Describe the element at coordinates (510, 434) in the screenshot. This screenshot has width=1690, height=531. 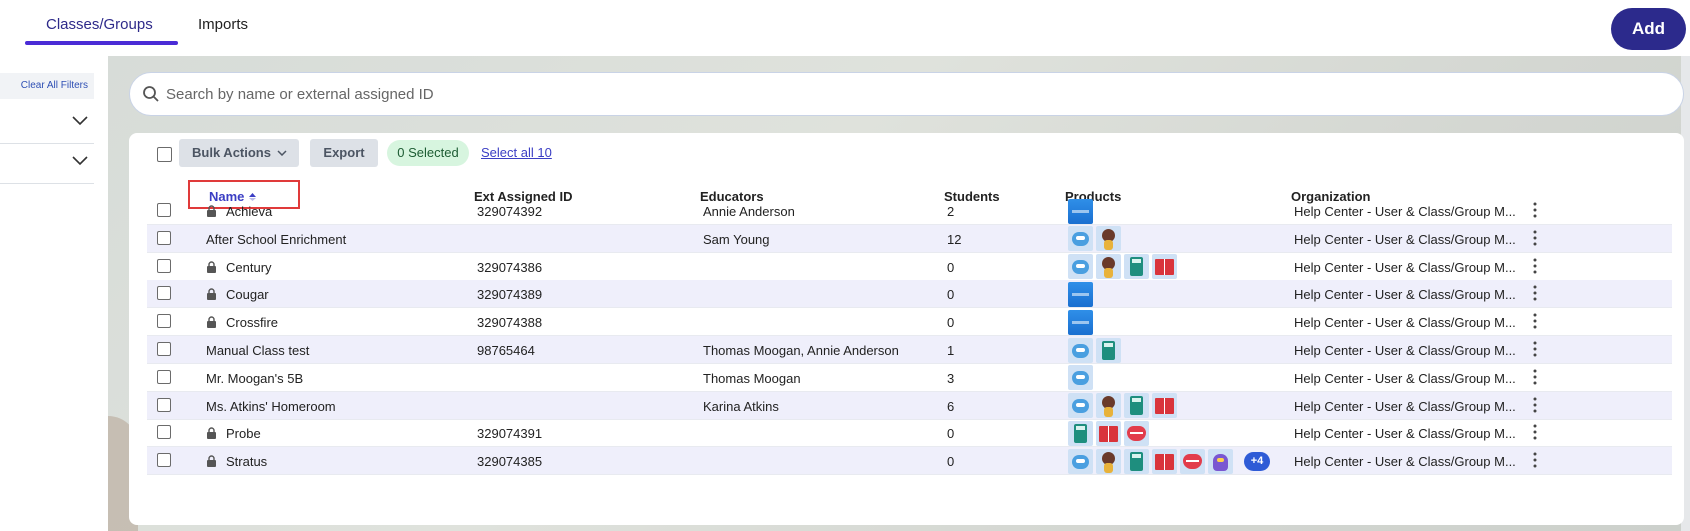
I see `ext-assigned-id: 329074391` at that location.